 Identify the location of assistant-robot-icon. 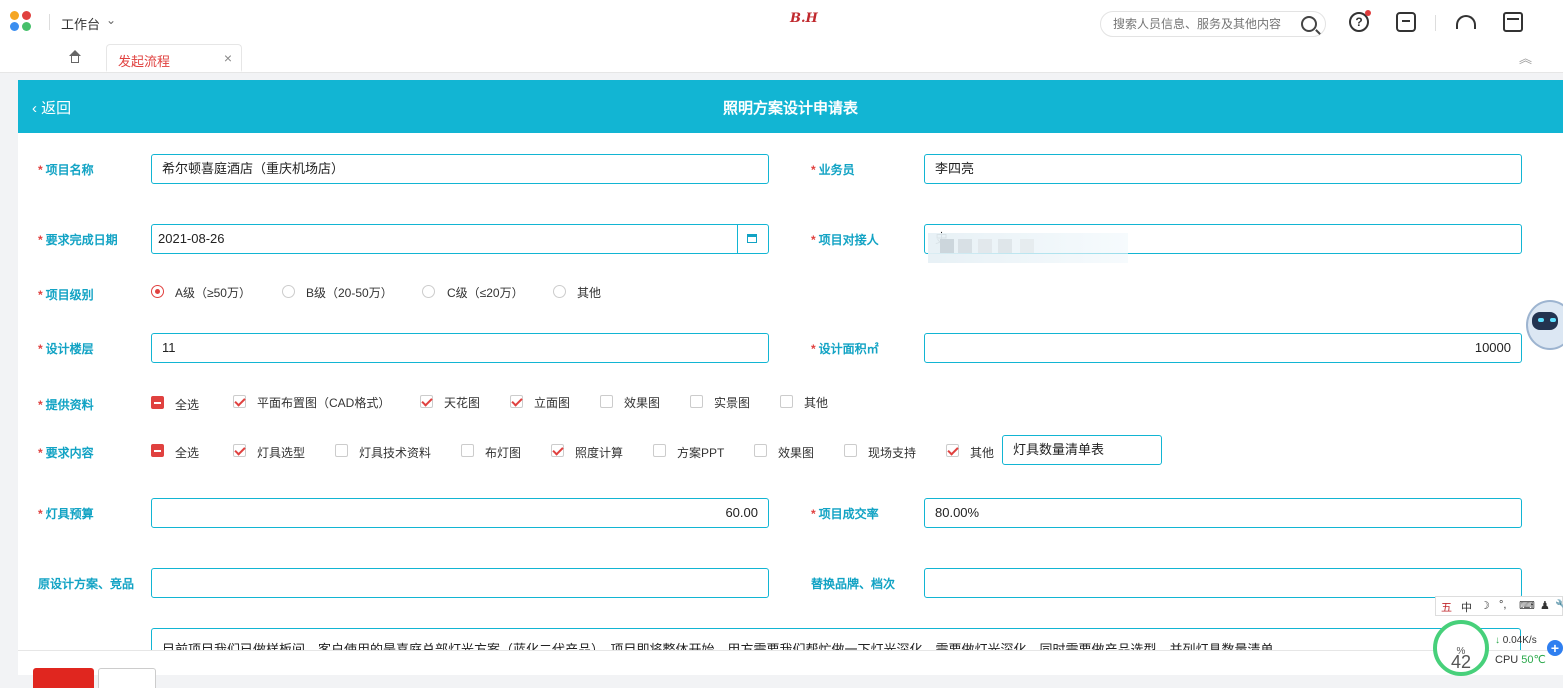
(1542, 328).